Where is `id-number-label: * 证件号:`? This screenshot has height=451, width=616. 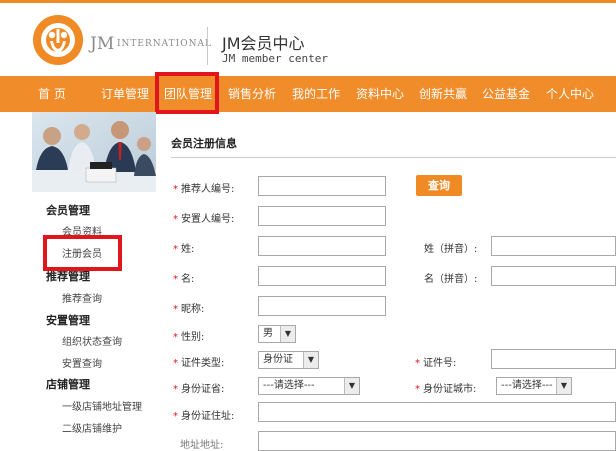 id-number-label: * 证件号: is located at coordinates (436, 363).